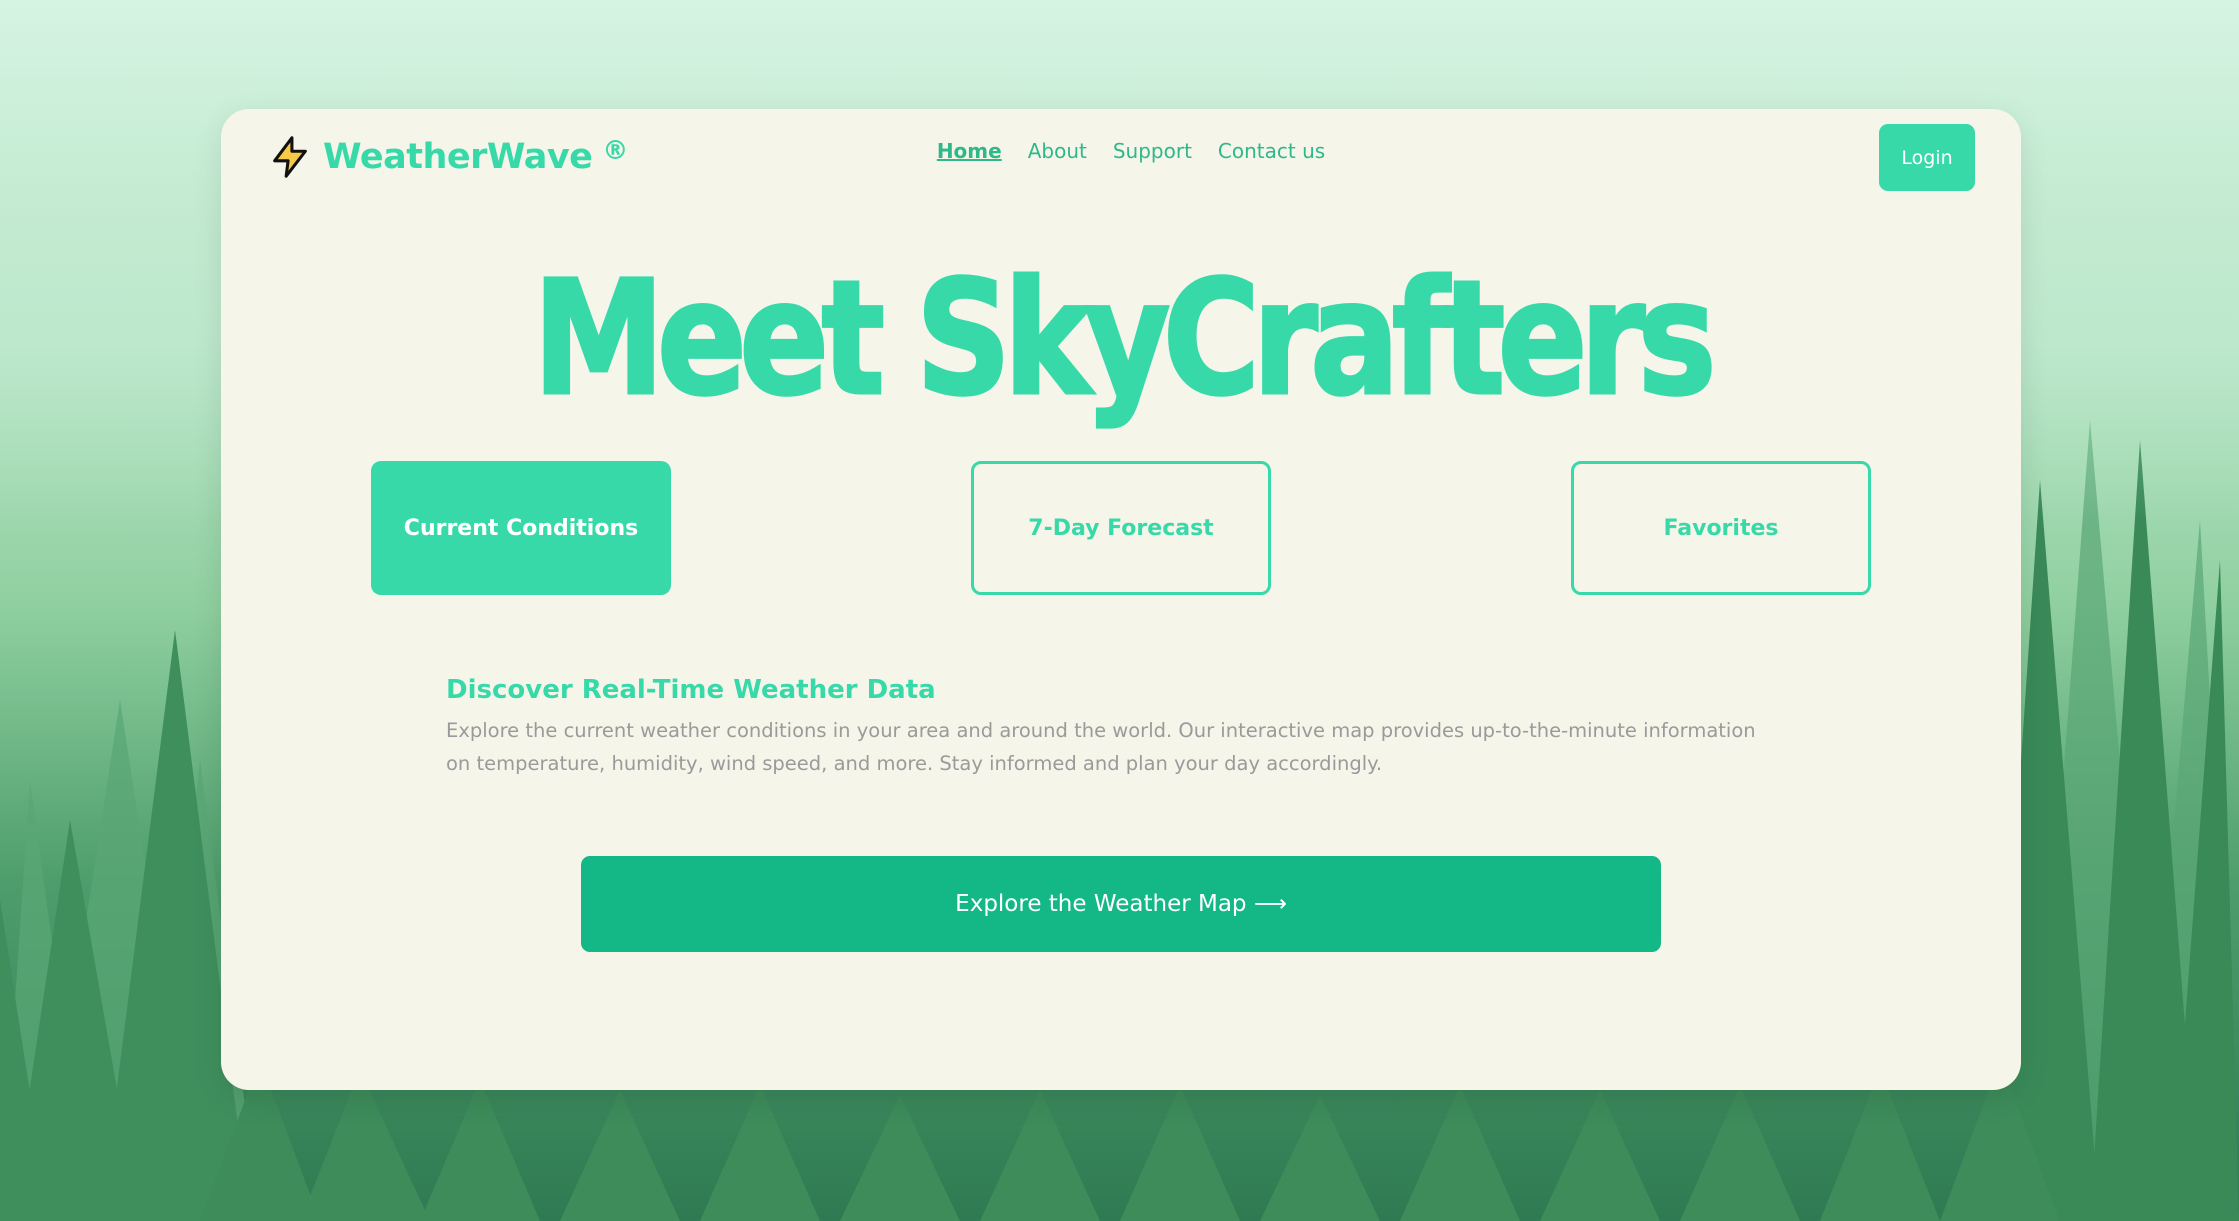 The height and width of the screenshot is (1221, 2239). I want to click on main-nav: Home About Support Contact us, so click(1121, 151).